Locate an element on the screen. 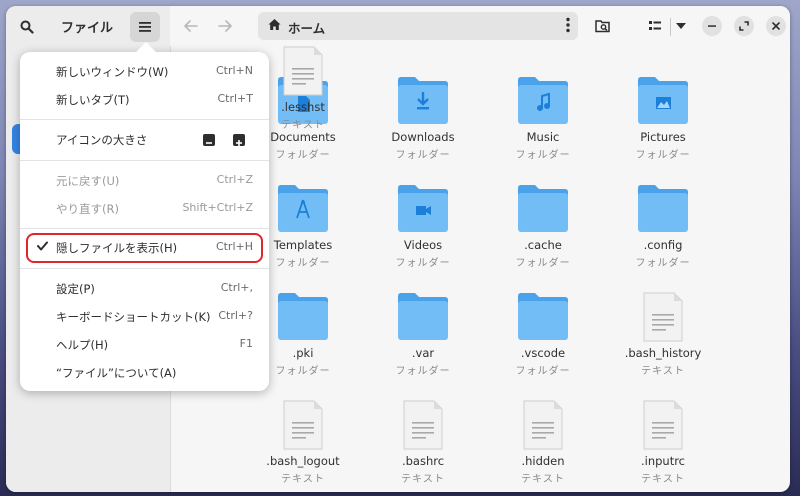 The image size is (800, 496). search-button is located at coordinates (27, 27).